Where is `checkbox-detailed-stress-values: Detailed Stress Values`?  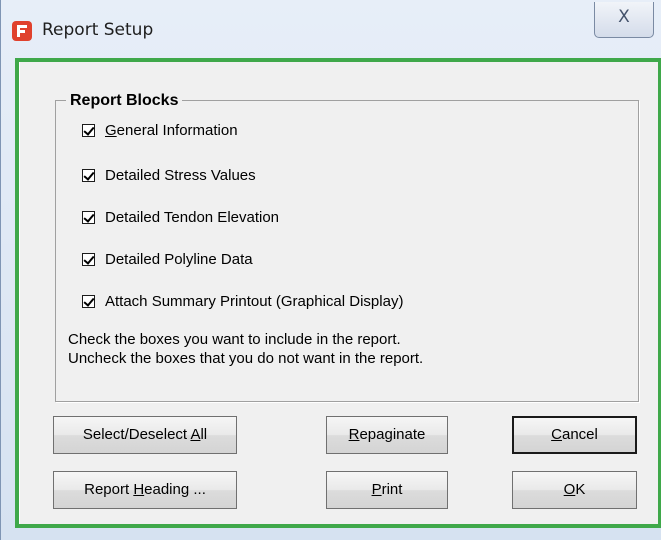
checkbox-detailed-stress-values: Detailed Stress Values is located at coordinates (169, 175).